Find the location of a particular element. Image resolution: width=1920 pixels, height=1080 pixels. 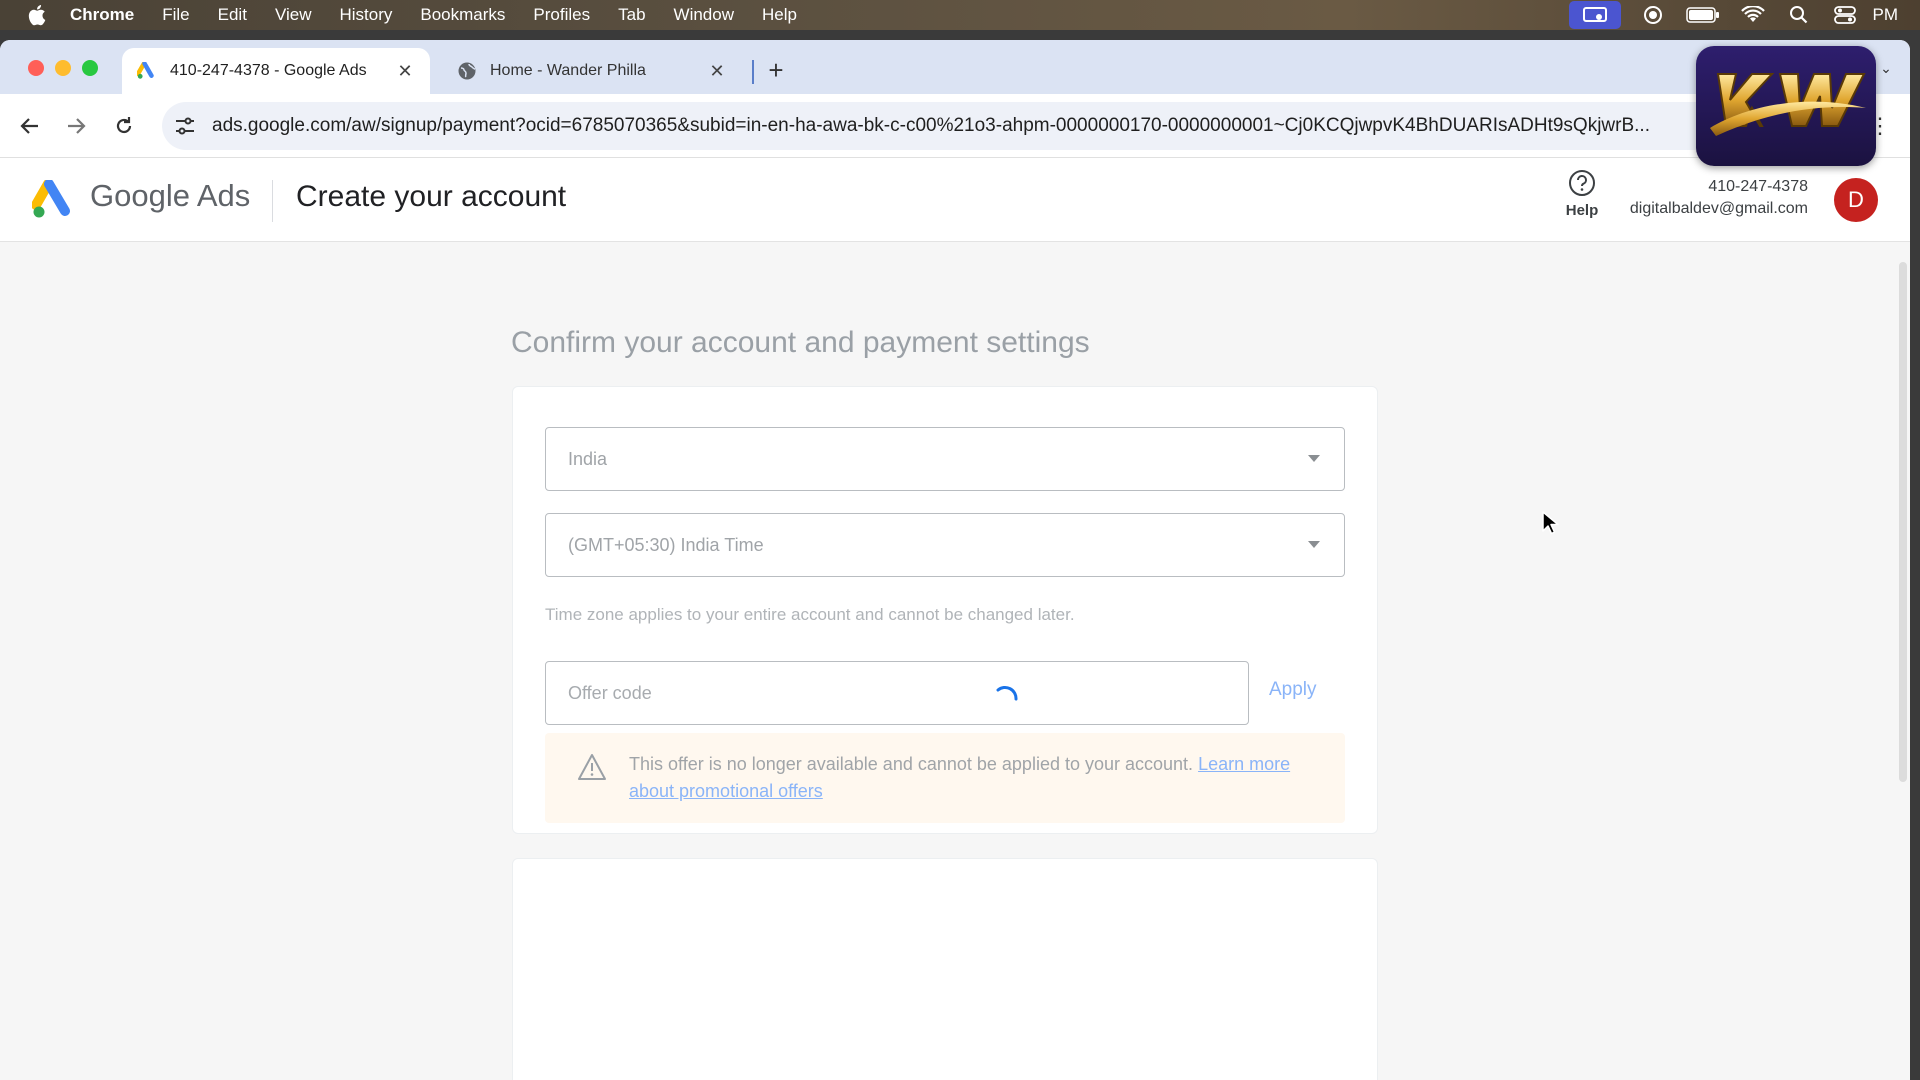

header-divider is located at coordinates (272, 201).